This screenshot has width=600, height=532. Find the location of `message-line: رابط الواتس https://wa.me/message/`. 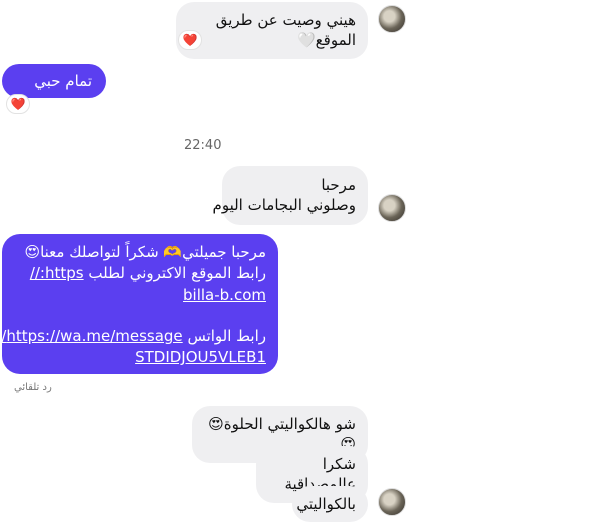

message-line: رابط الواتس https://wa.me/message/ is located at coordinates (133, 336).